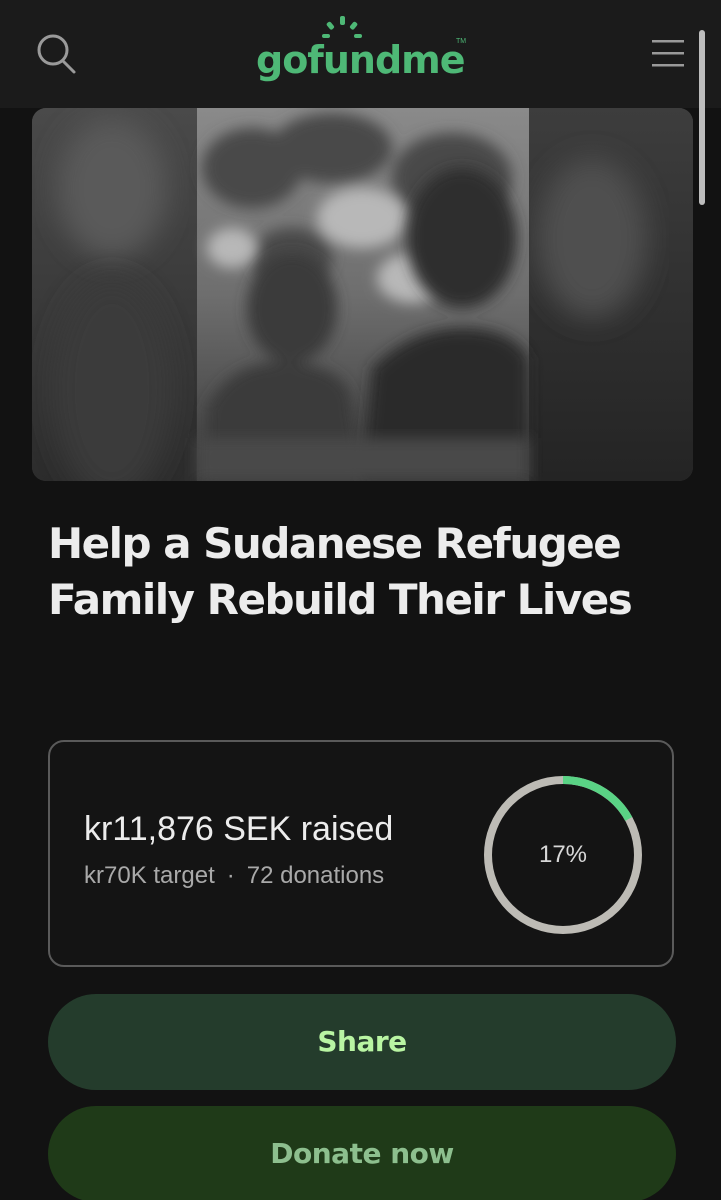 Image resolution: width=721 pixels, height=1200 pixels. I want to click on logo-wordmark: gofundme, so click(361, 60).